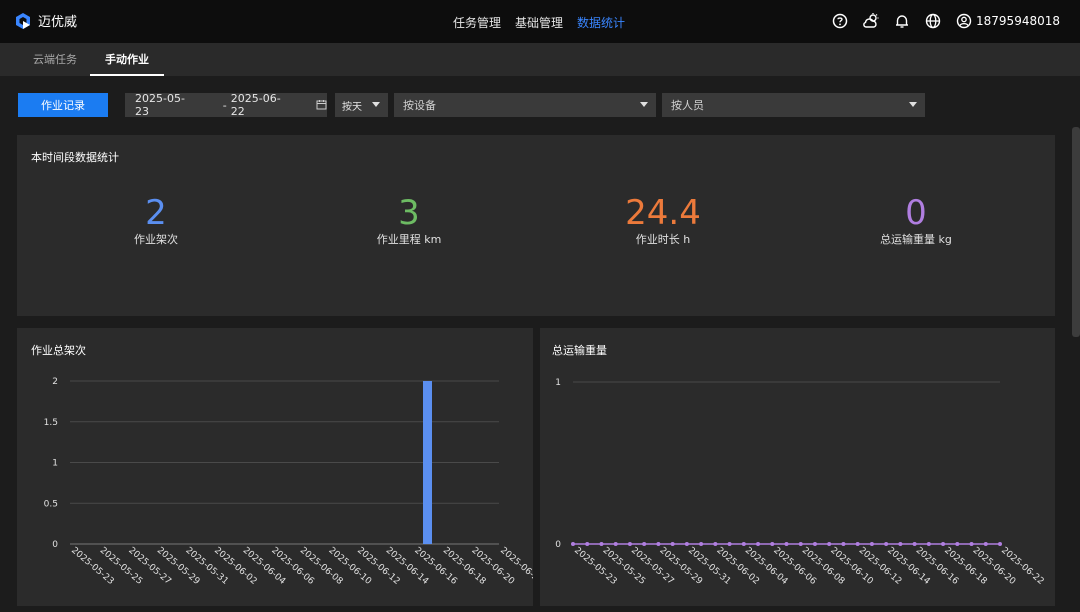 Image resolution: width=1080 pixels, height=612 pixels. What do you see at coordinates (933, 21) in the screenshot?
I see `globe-icon` at bounding box center [933, 21].